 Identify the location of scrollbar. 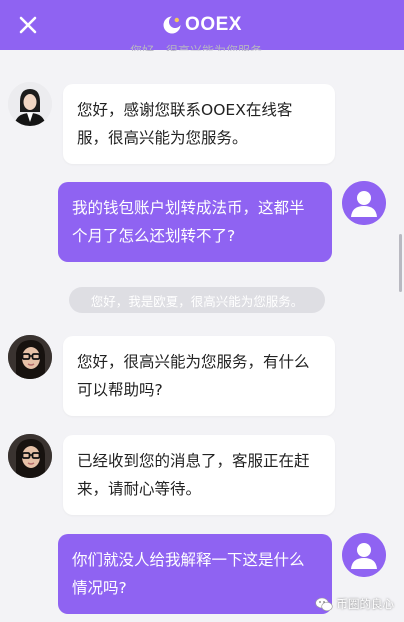
(400, 263).